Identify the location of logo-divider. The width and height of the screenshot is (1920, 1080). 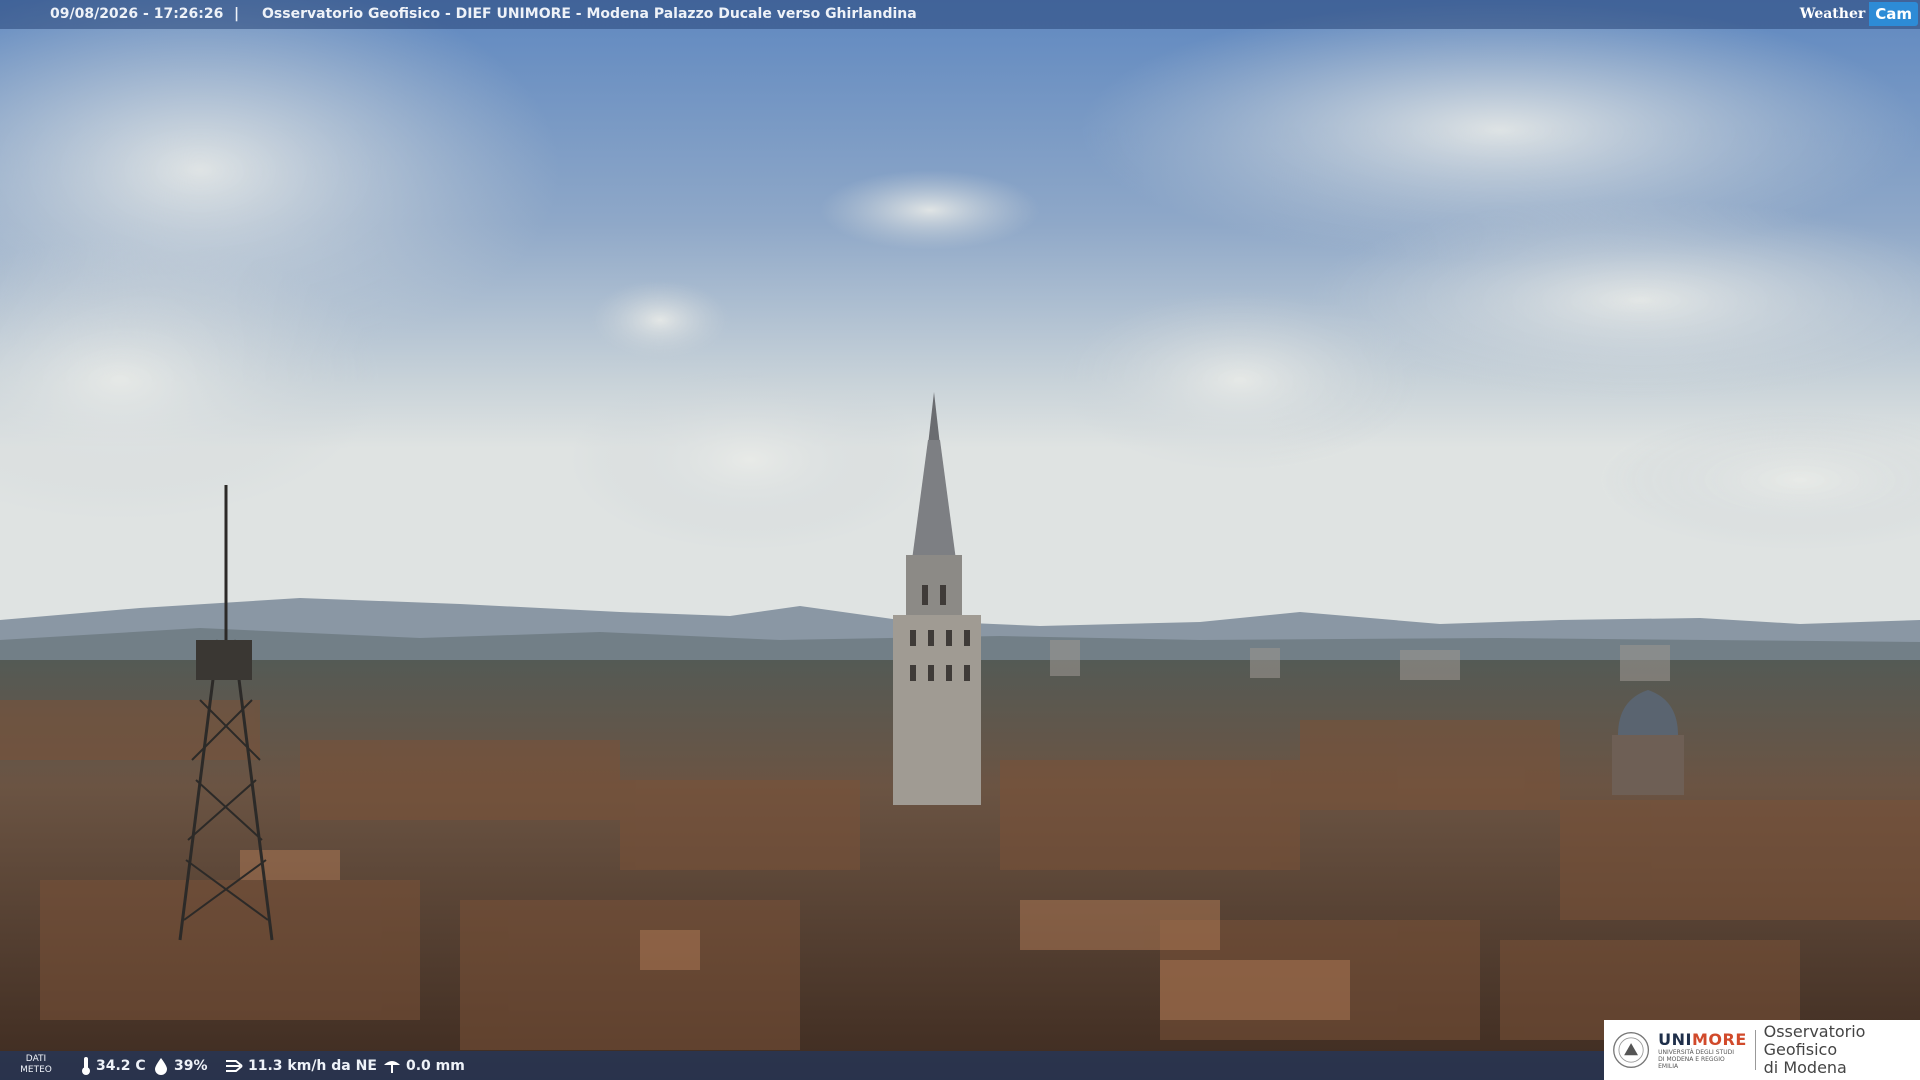
(1755, 1050).